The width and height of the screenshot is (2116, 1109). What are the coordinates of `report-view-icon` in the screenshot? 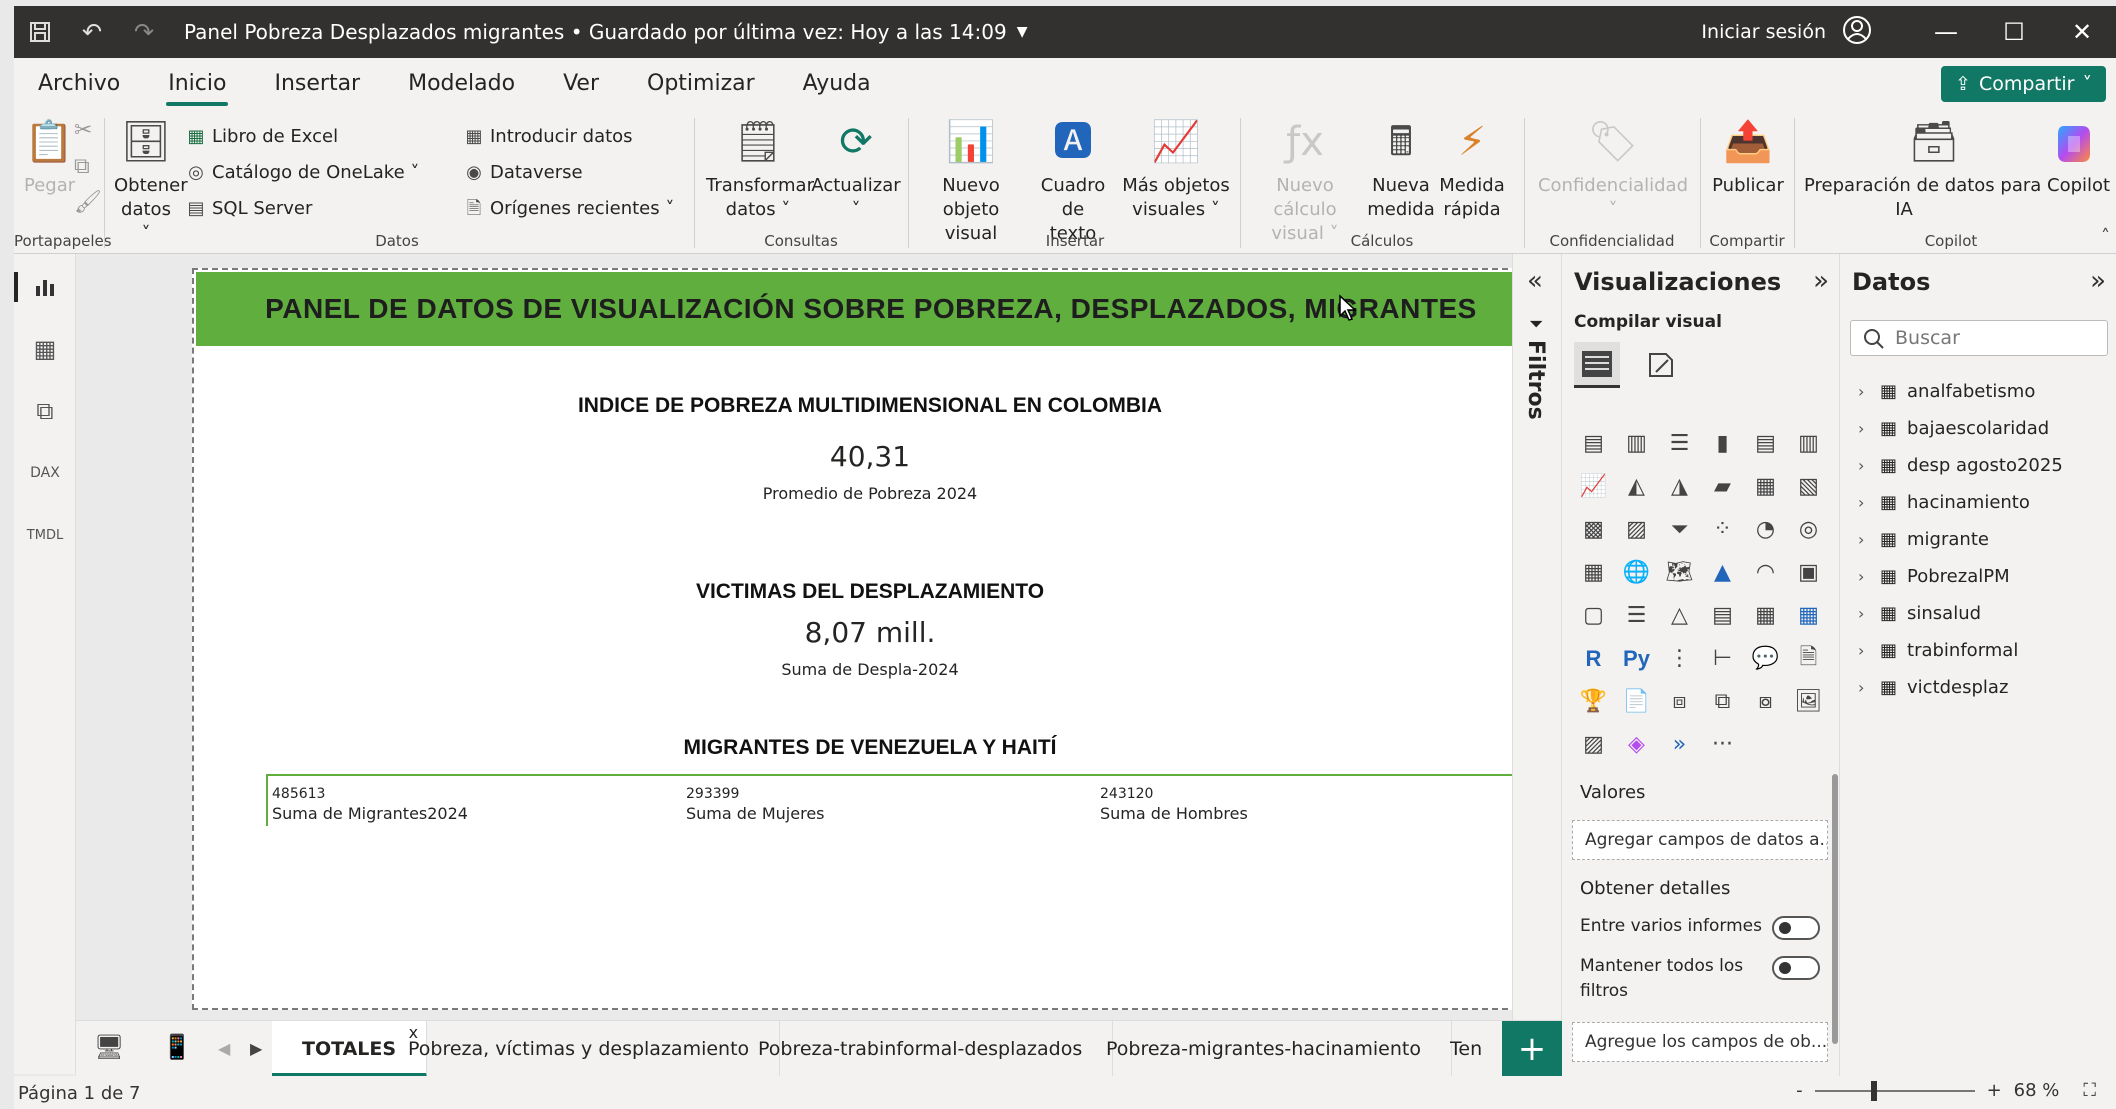 It's located at (45, 287).